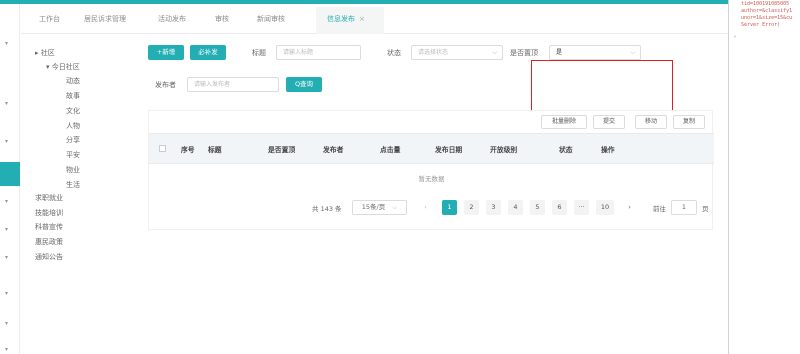 The image size is (800, 354). Describe the element at coordinates (559, 207) in the screenshot. I see `page-button: 6` at that location.